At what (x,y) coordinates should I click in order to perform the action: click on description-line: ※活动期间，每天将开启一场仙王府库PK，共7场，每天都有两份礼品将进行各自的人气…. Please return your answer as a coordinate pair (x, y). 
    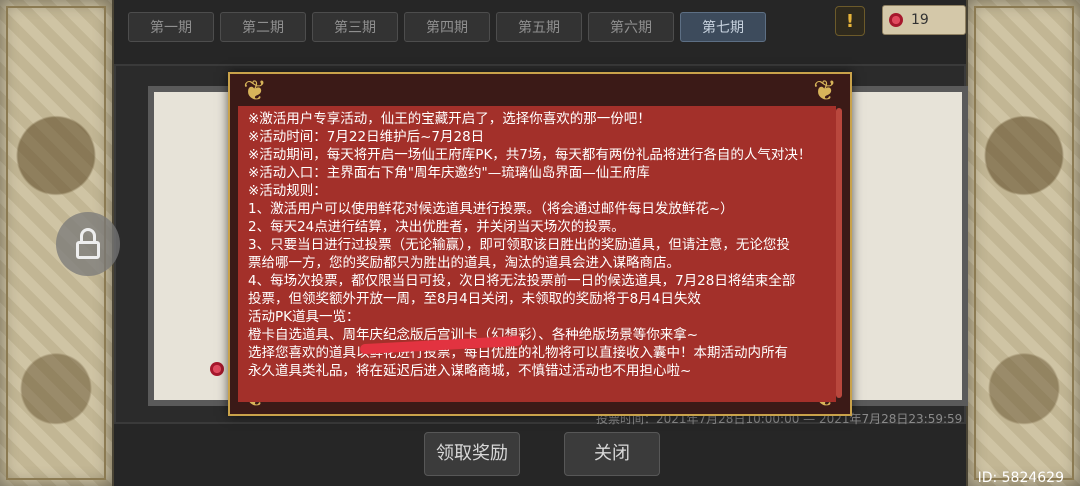
    Looking at the image, I should click on (530, 155).